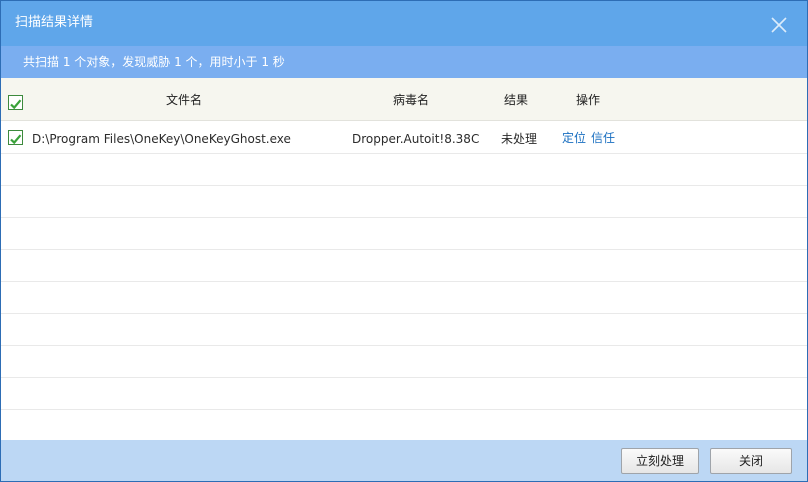 This screenshot has width=808, height=482. Describe the element at coordinates (603, 138) in the screenshot. I see `trust-link: 信任` at that location.